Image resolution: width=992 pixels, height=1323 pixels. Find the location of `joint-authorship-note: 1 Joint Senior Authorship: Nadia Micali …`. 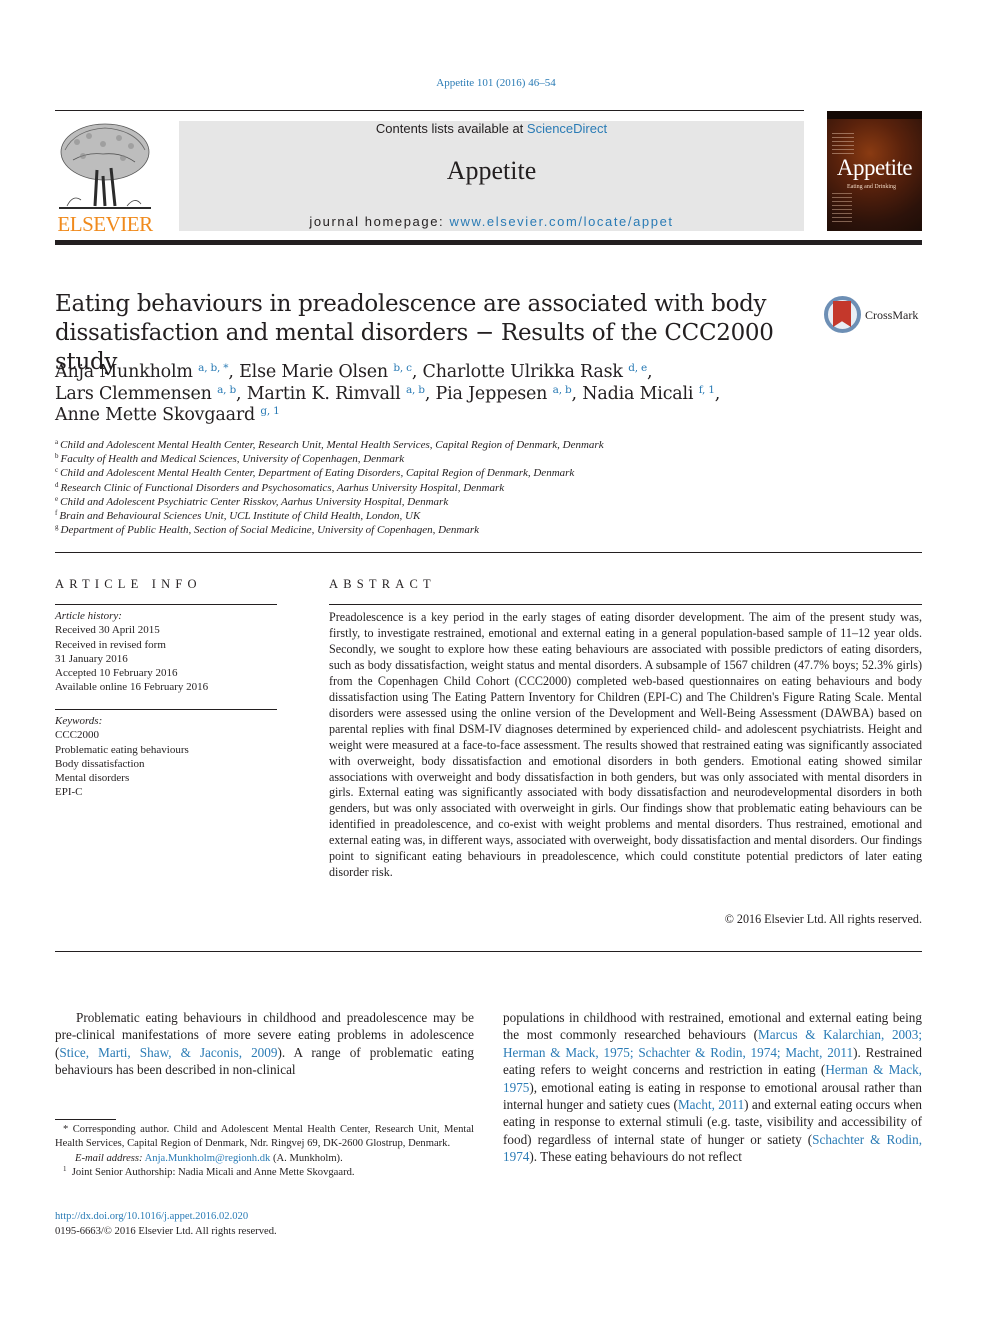

joint-authorship-note: 1 Joint Senior Authorship: Nadia Micali … is located at coordinates (209, 1171).